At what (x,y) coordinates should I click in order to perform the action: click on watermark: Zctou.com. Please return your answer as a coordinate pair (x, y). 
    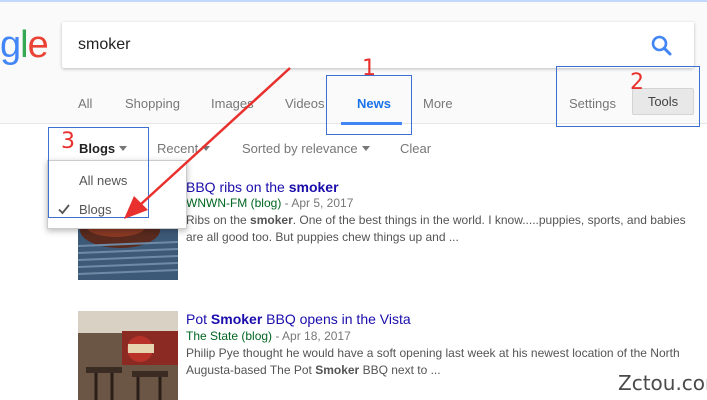
    Looking at the image, I should click on (662, 383).